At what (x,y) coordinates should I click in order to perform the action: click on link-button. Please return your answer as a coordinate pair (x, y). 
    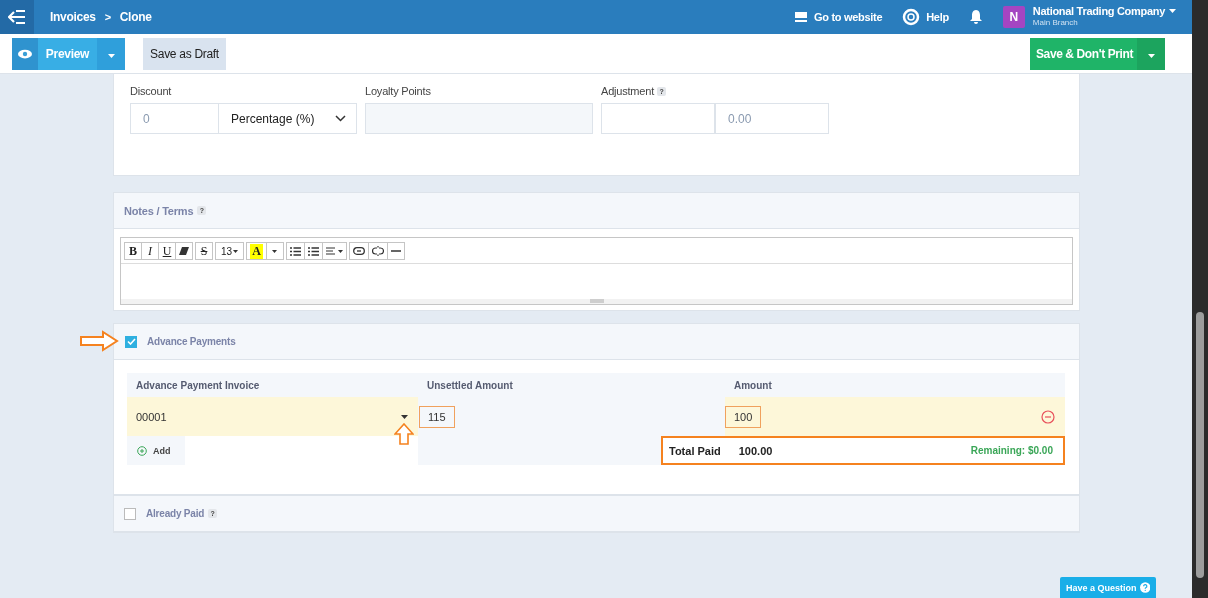
    Looking at the image, I should click on (358, 251).